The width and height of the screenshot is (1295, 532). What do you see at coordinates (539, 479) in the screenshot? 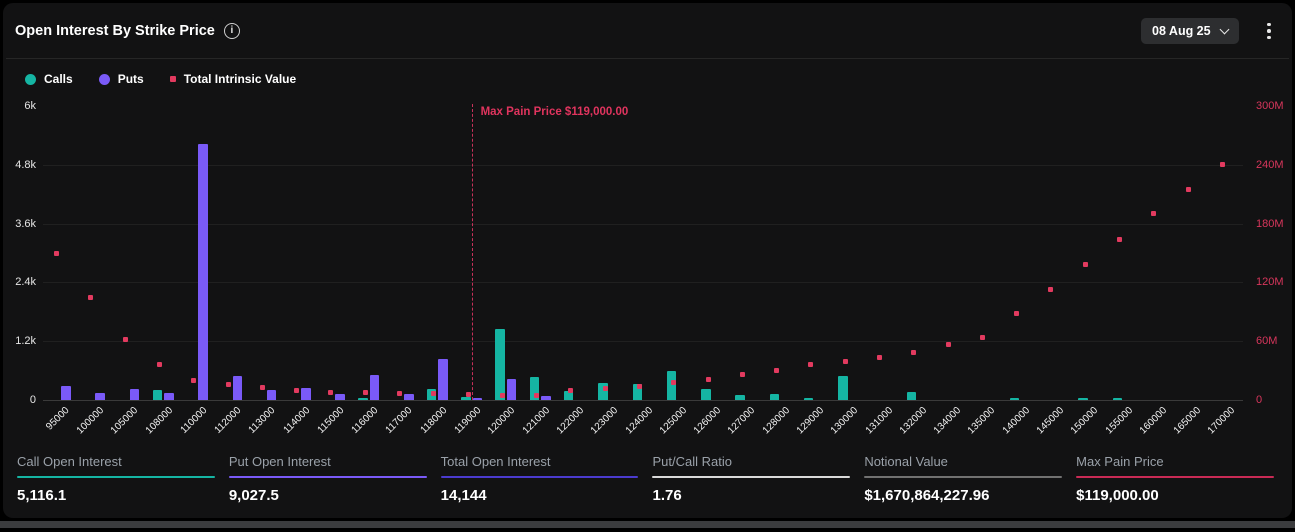
I see `stat-total-open-interest: Total Open Interest 14,144` at bounding box center [539, 479].